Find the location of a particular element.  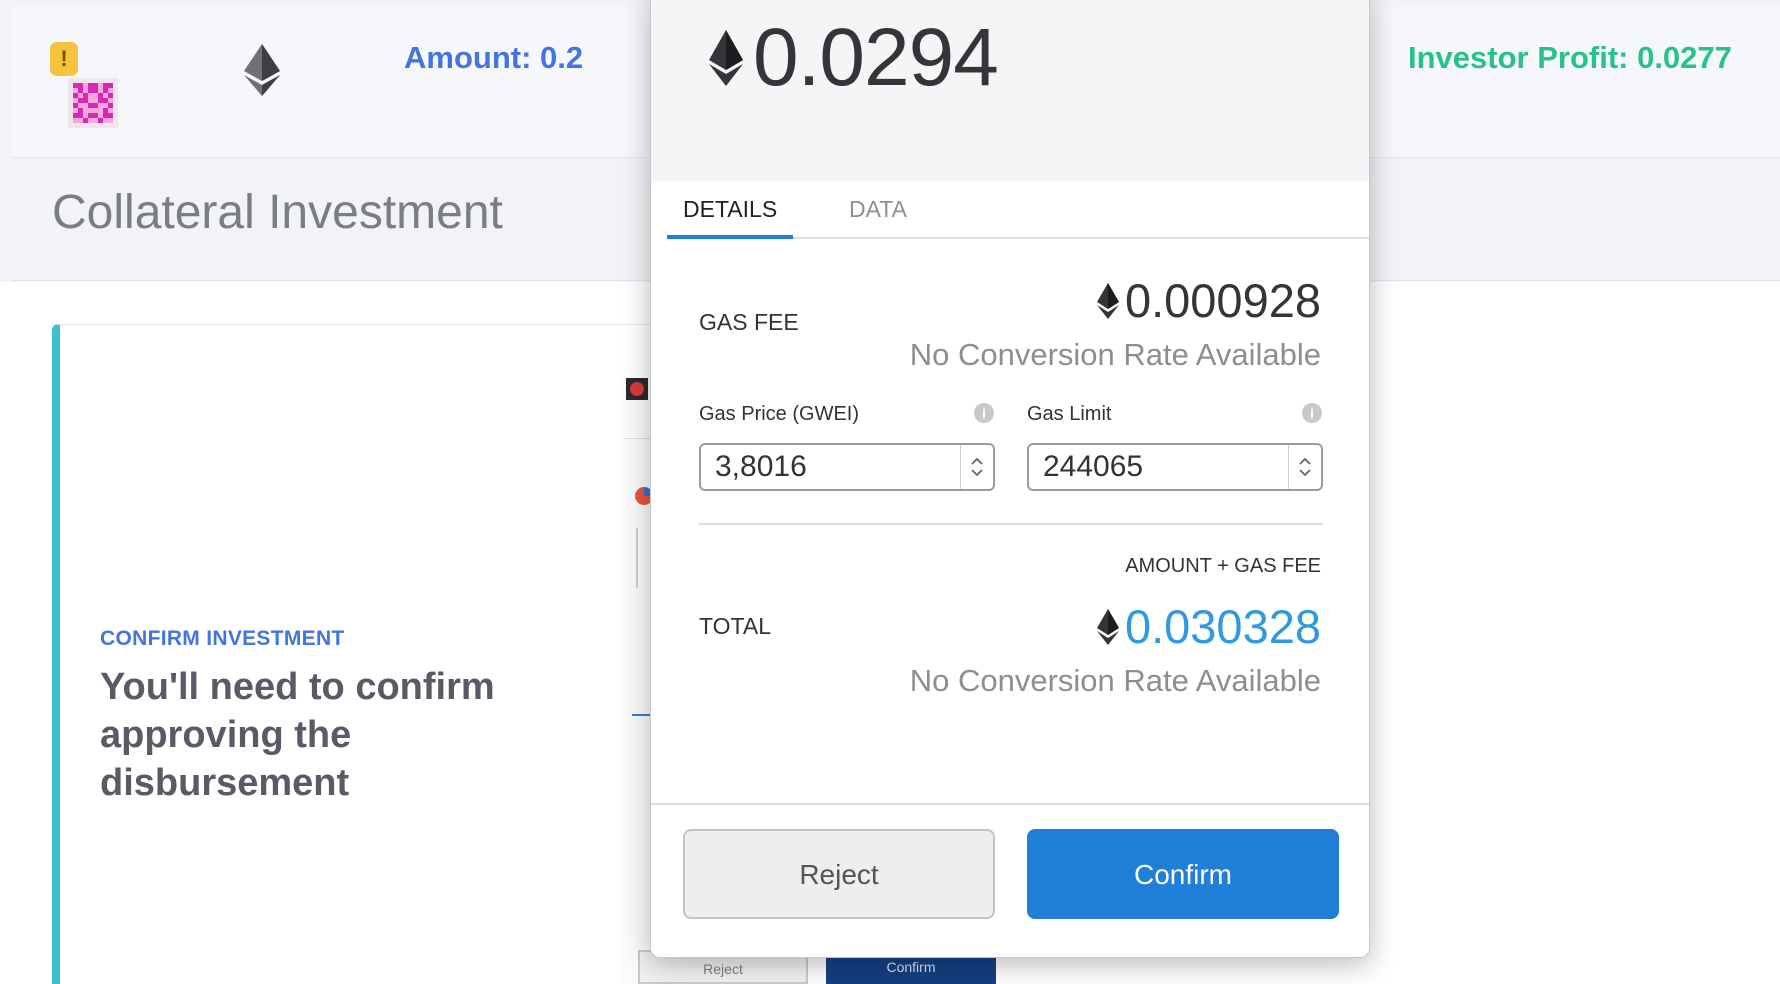

amount-label: Amount: 0.2 is located at coordinates (494, 57).